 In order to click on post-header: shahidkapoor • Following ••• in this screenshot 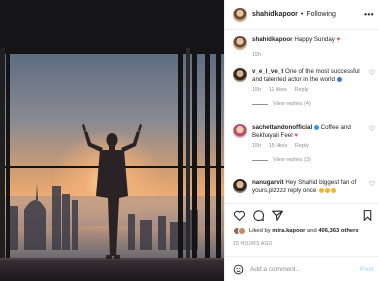, I will do `click(302, 15)`.